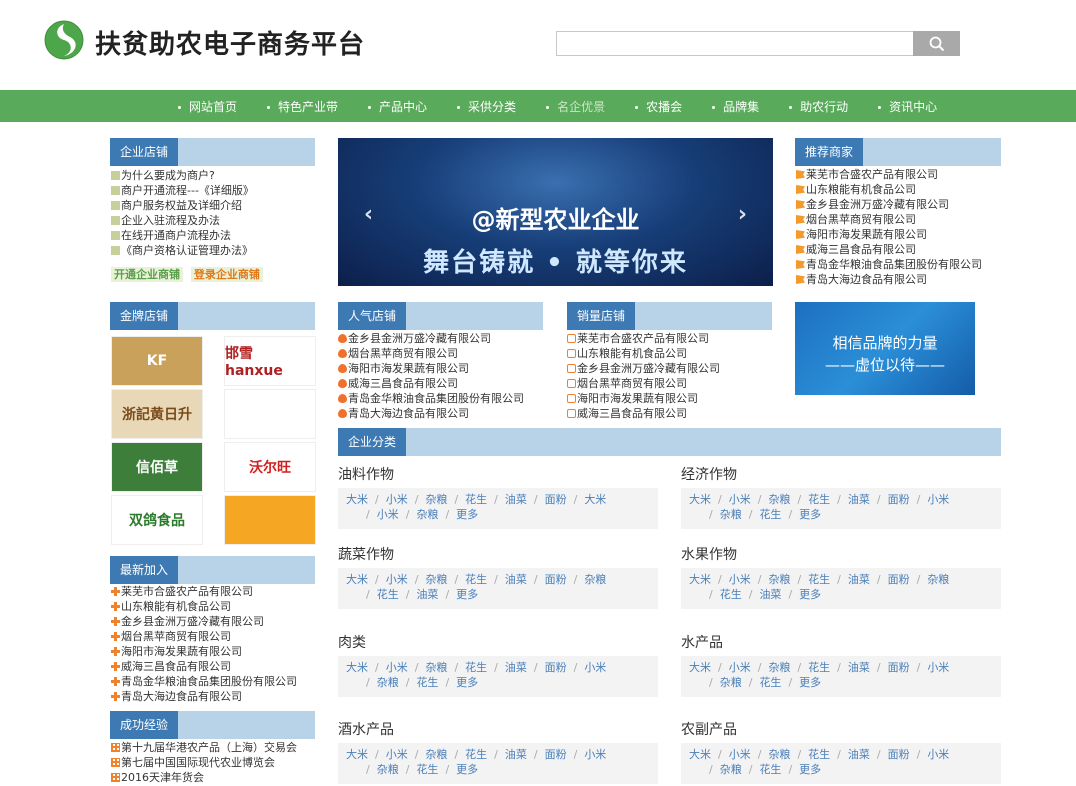 The width and height of the screenshot is (1076, 786). What do you see at coordinates (885, 348) in the screenshot?
I see `ad-banner: 相信品牌的力量 ——虚位以待——` at bounding box center [885, 348].